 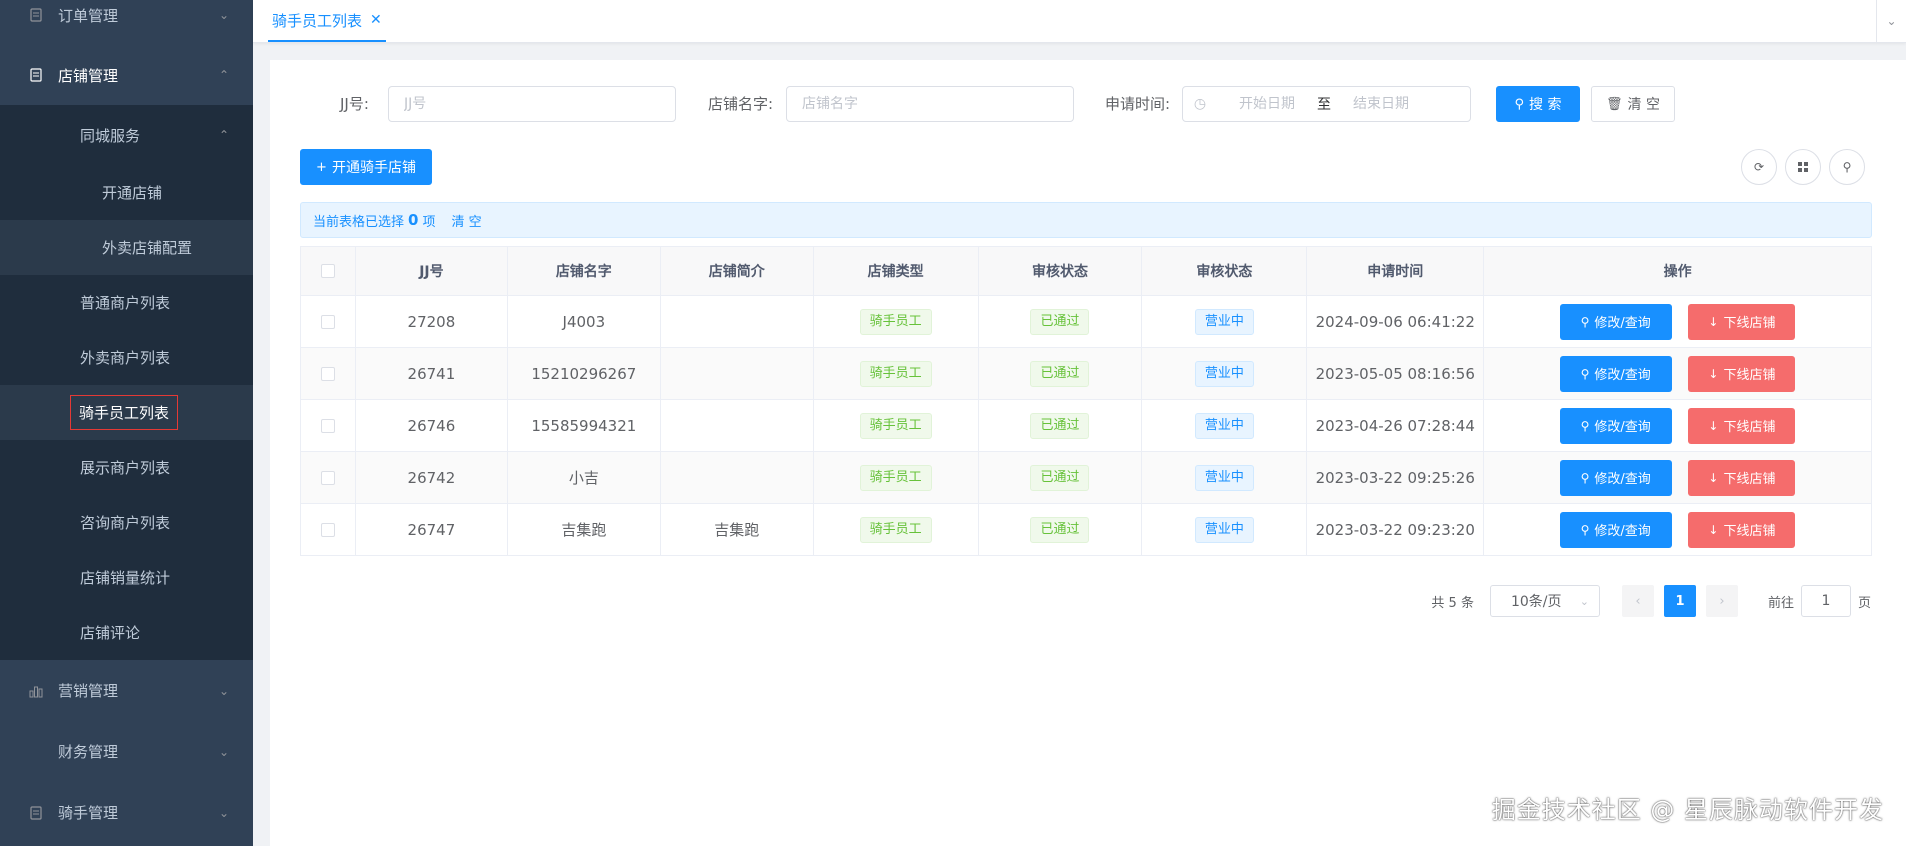 What do you see at coordinates (1079, 21) in the screenshot?
I see `tab-bar: 骑手员工列表 ✕ ⌄` at bounding box center [1079, 21].